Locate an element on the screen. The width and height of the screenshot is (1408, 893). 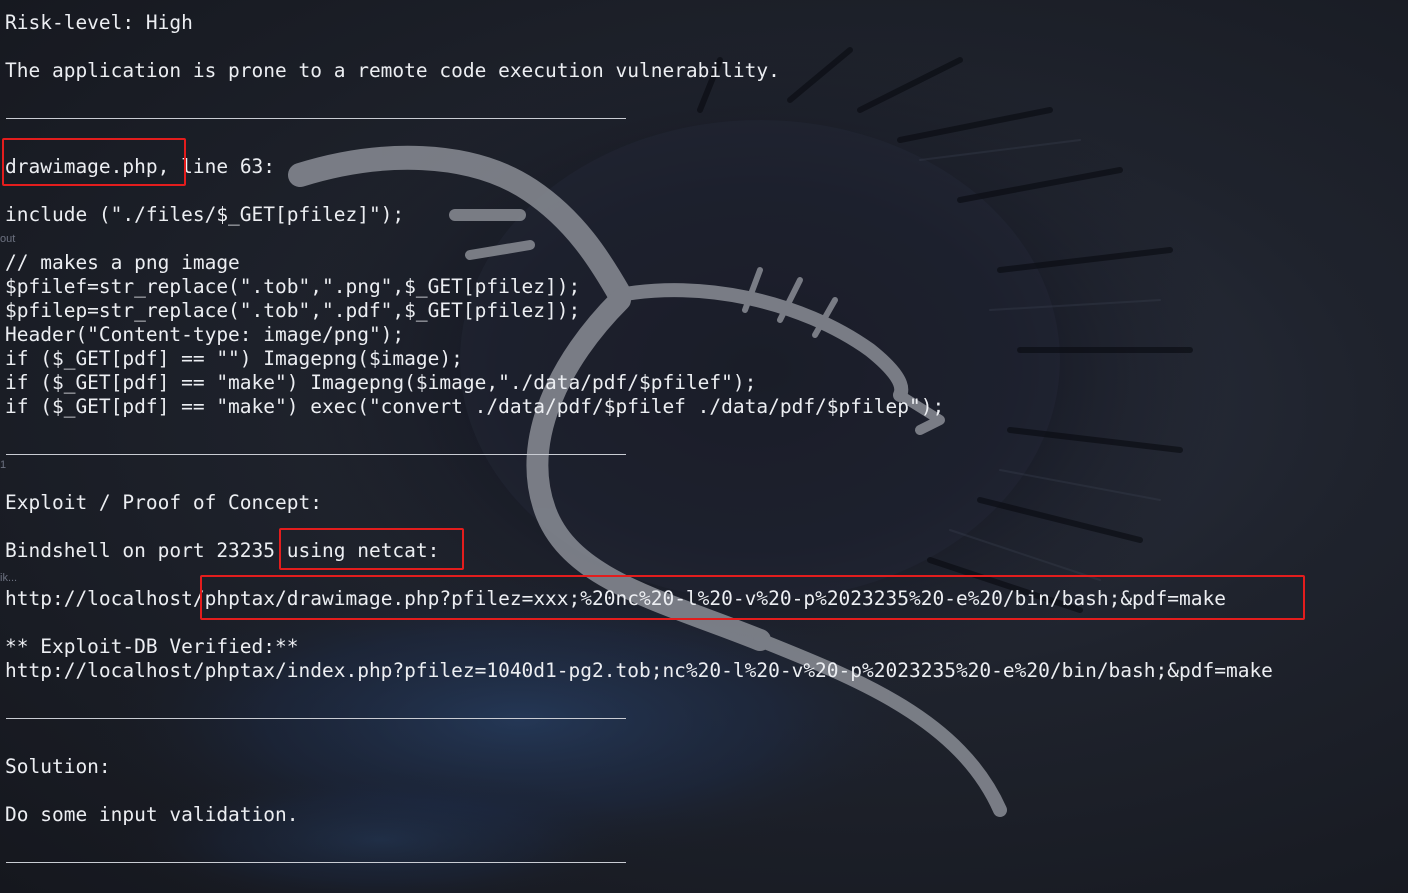
background-fragment-out: out is located at coordinates (8, 239).